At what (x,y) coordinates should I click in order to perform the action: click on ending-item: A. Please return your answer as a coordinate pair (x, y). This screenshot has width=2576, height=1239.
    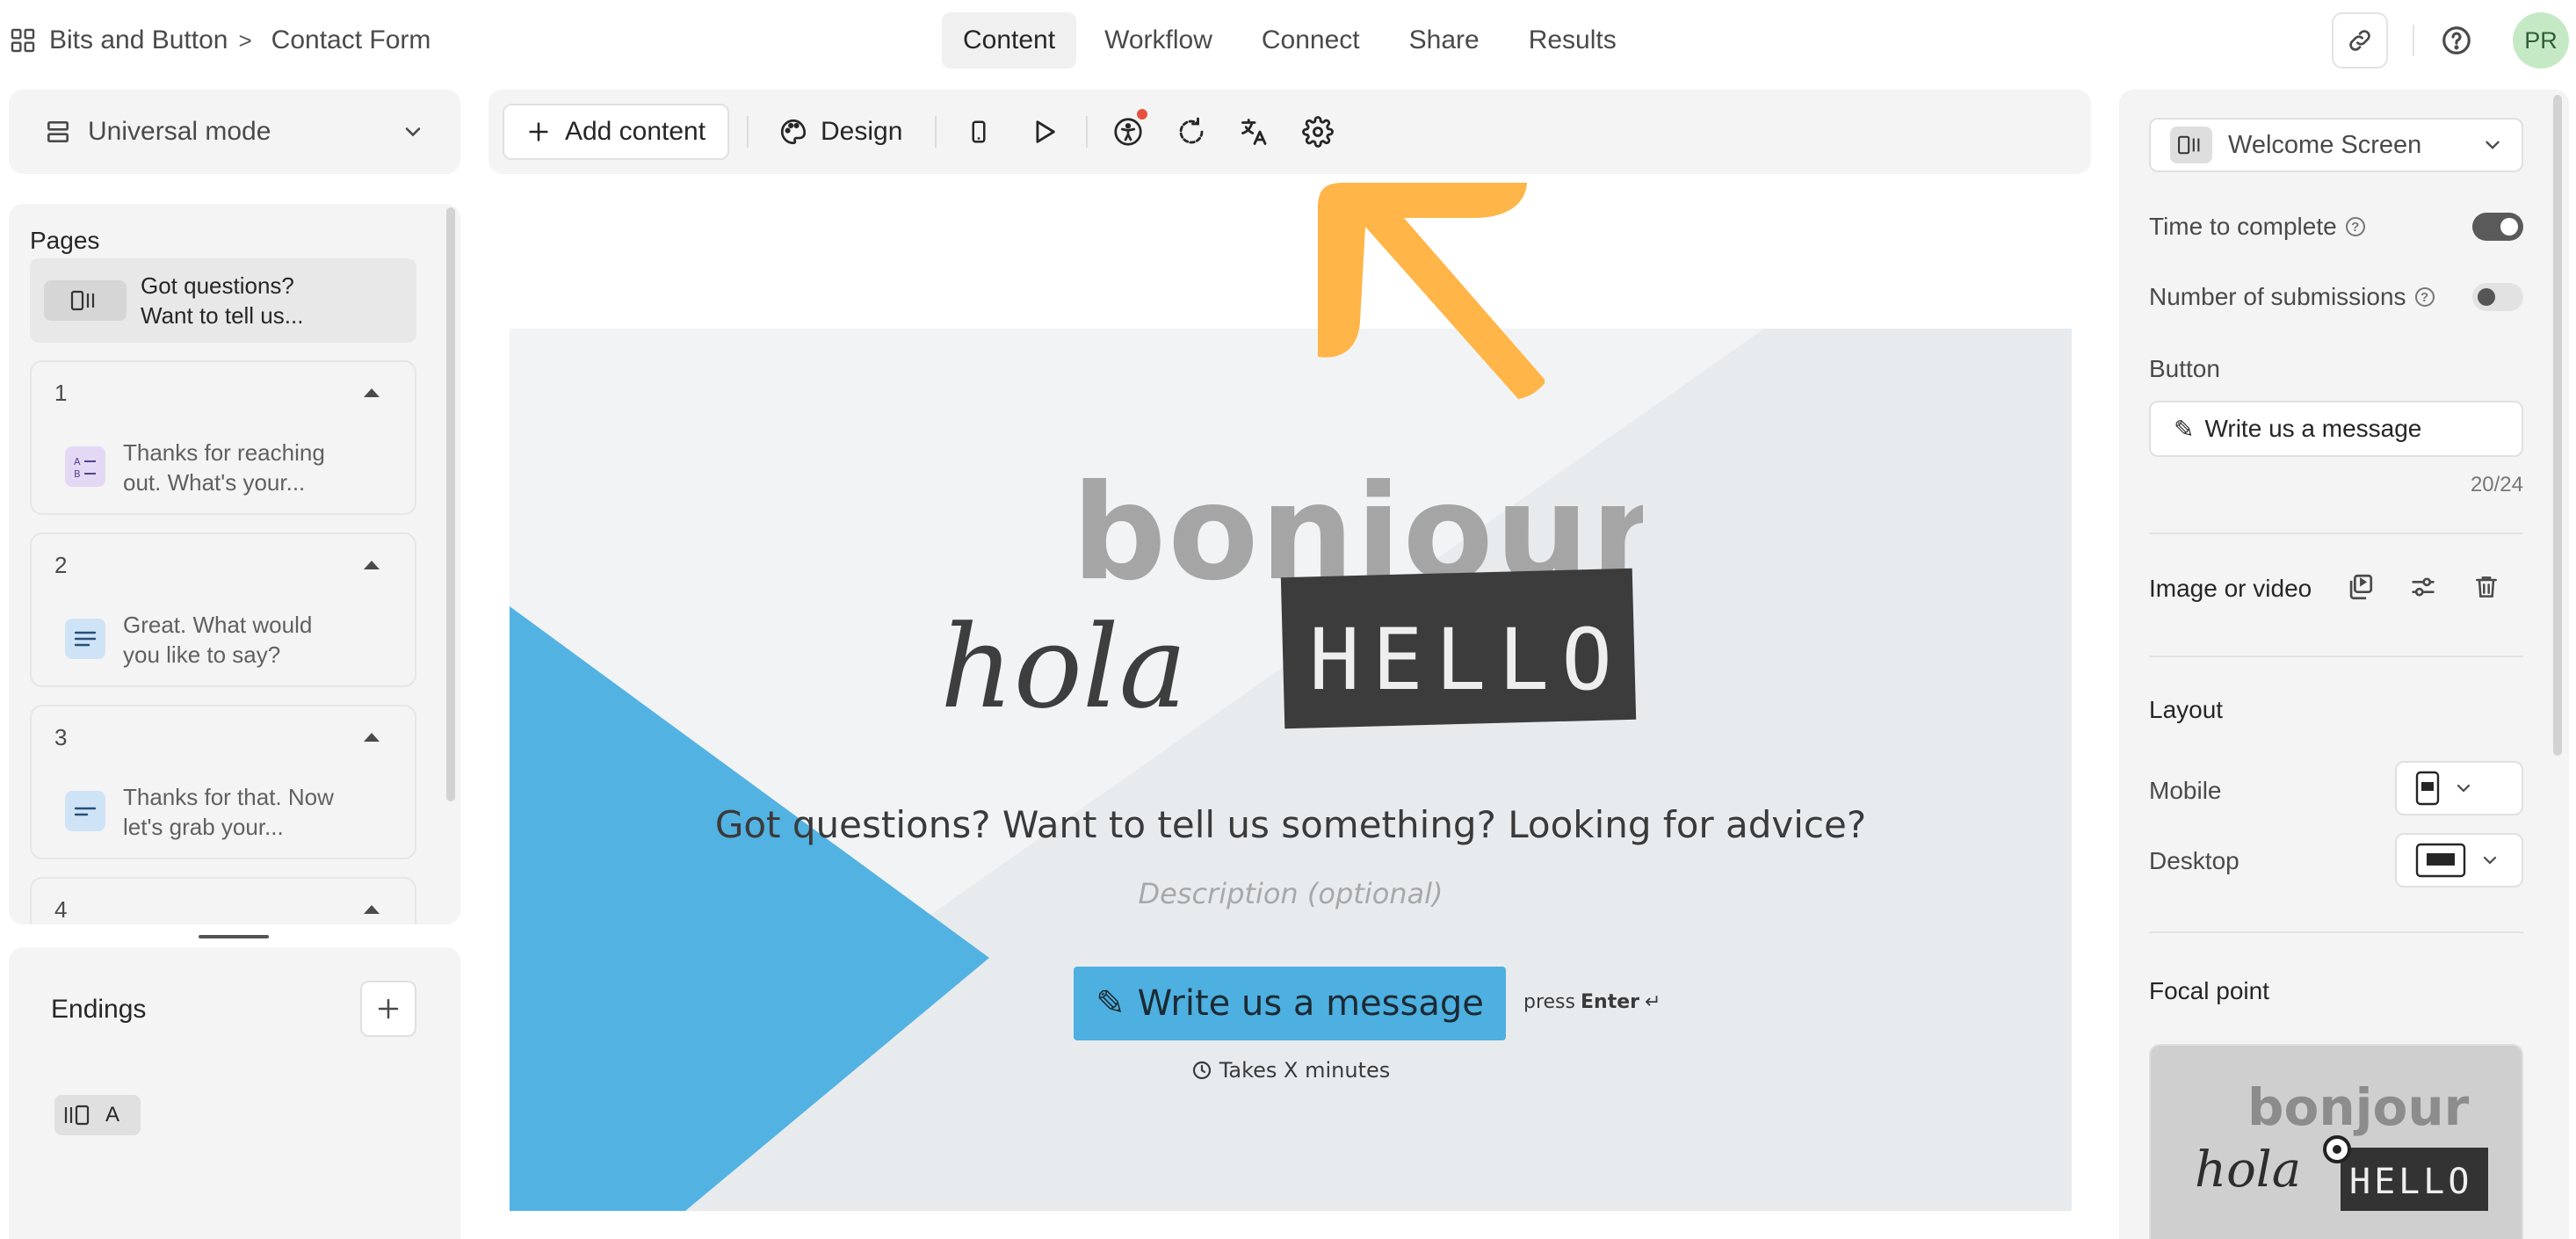
    Looking at the image, I should click on (97, 1115).